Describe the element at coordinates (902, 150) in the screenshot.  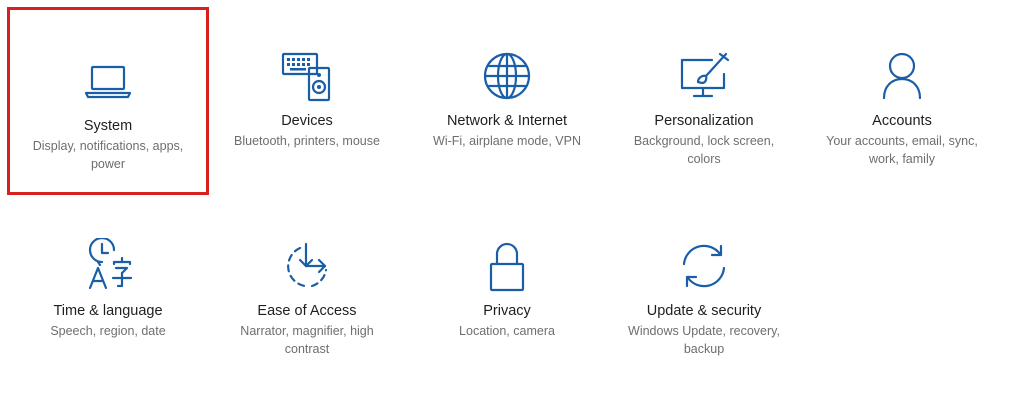
I see `tile-description: Your accounts, email, sync, work, family` at that location.